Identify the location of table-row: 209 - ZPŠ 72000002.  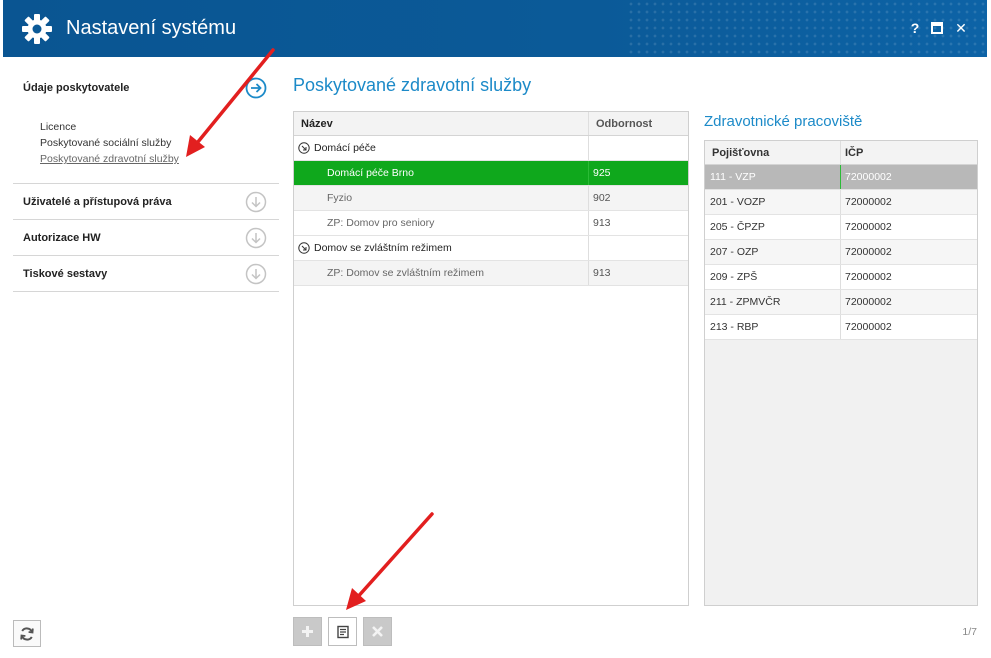
(841, 277).